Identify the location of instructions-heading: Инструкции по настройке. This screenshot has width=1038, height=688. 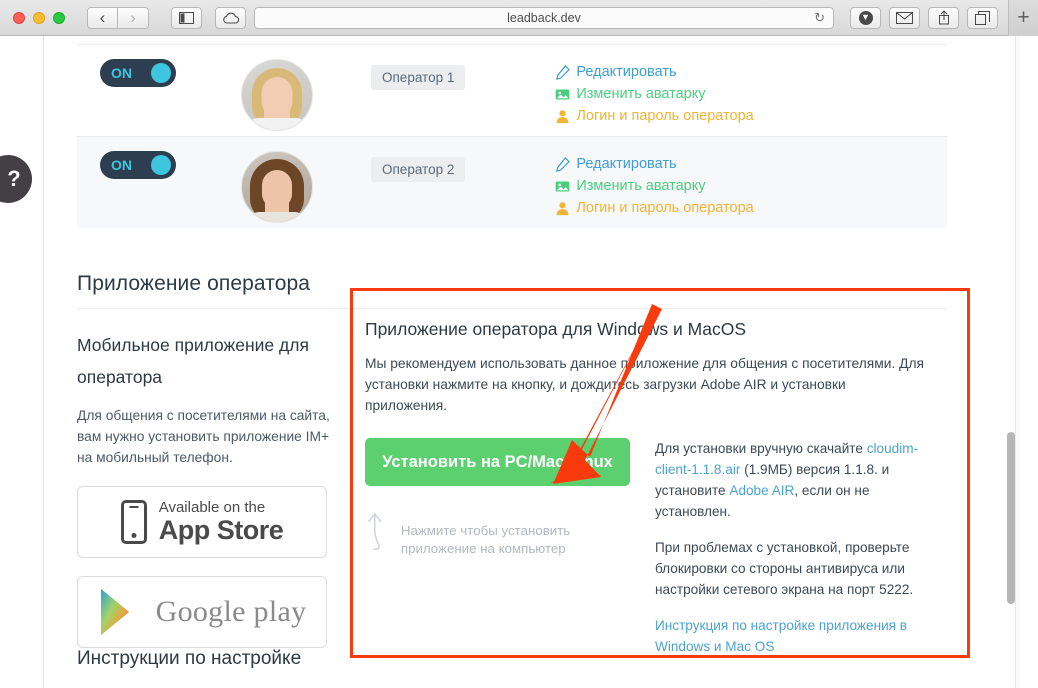
(189, 658).